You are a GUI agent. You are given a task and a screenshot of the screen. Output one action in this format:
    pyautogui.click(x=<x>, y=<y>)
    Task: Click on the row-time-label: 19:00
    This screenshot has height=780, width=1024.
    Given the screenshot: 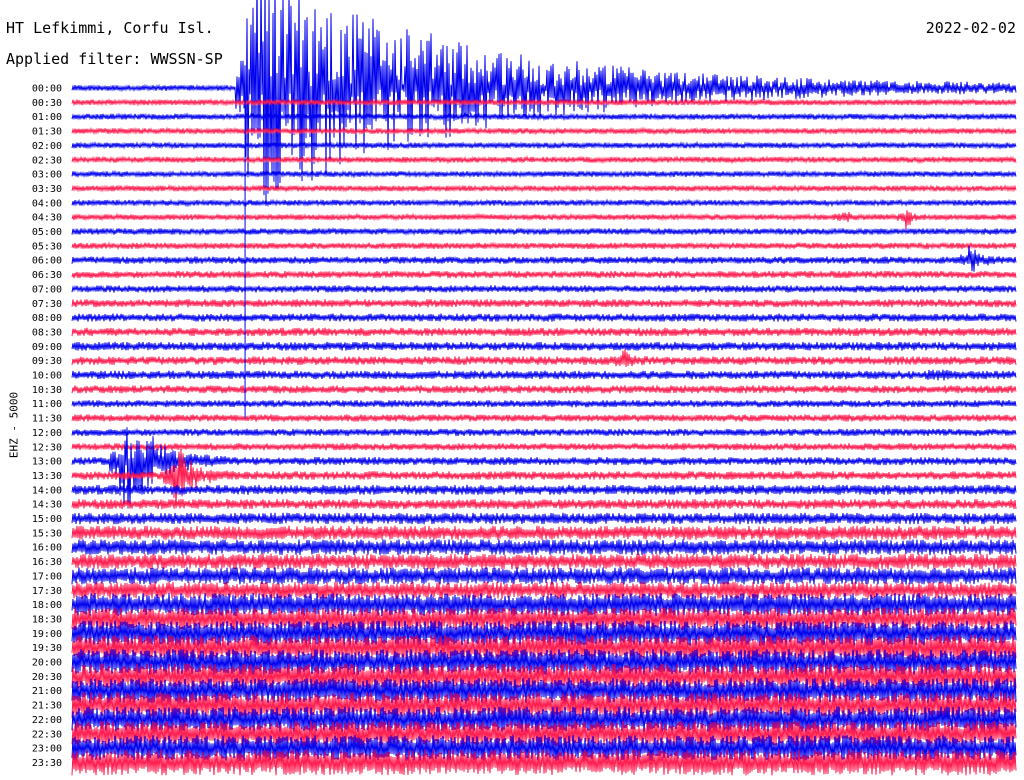 What is the action you would take?
    pyautogui.click(x=47, y=634)
    